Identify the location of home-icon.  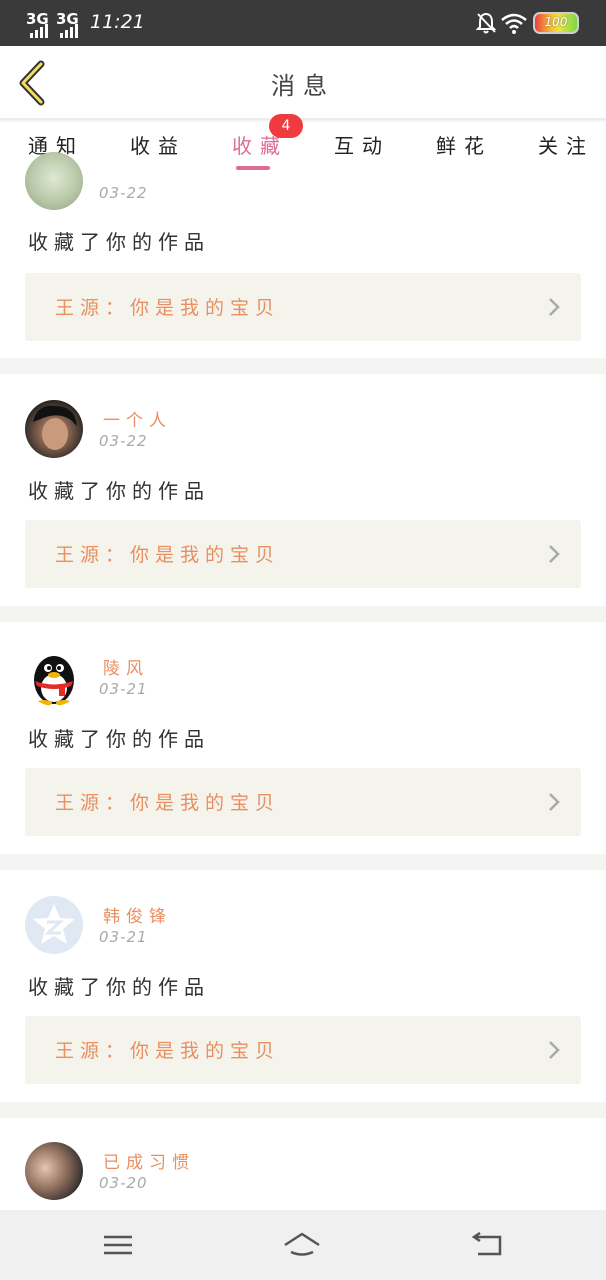
(302, 1245).